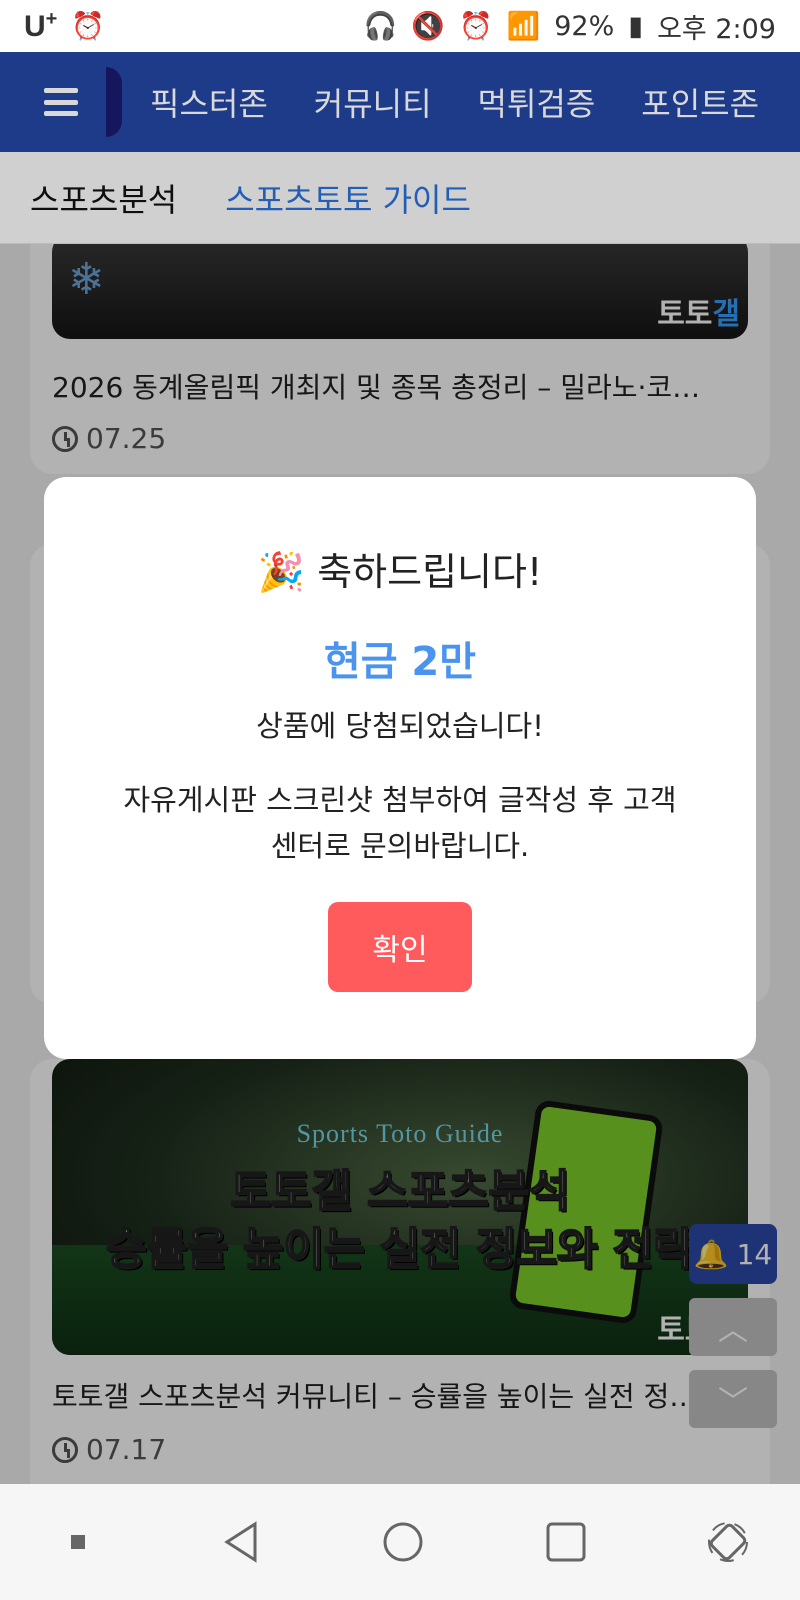  What do you see at coordinates (400, 572) in the screenshot?
I see `modal-title: 🎉 축하드립니다!` at bounding box center [400, 572].